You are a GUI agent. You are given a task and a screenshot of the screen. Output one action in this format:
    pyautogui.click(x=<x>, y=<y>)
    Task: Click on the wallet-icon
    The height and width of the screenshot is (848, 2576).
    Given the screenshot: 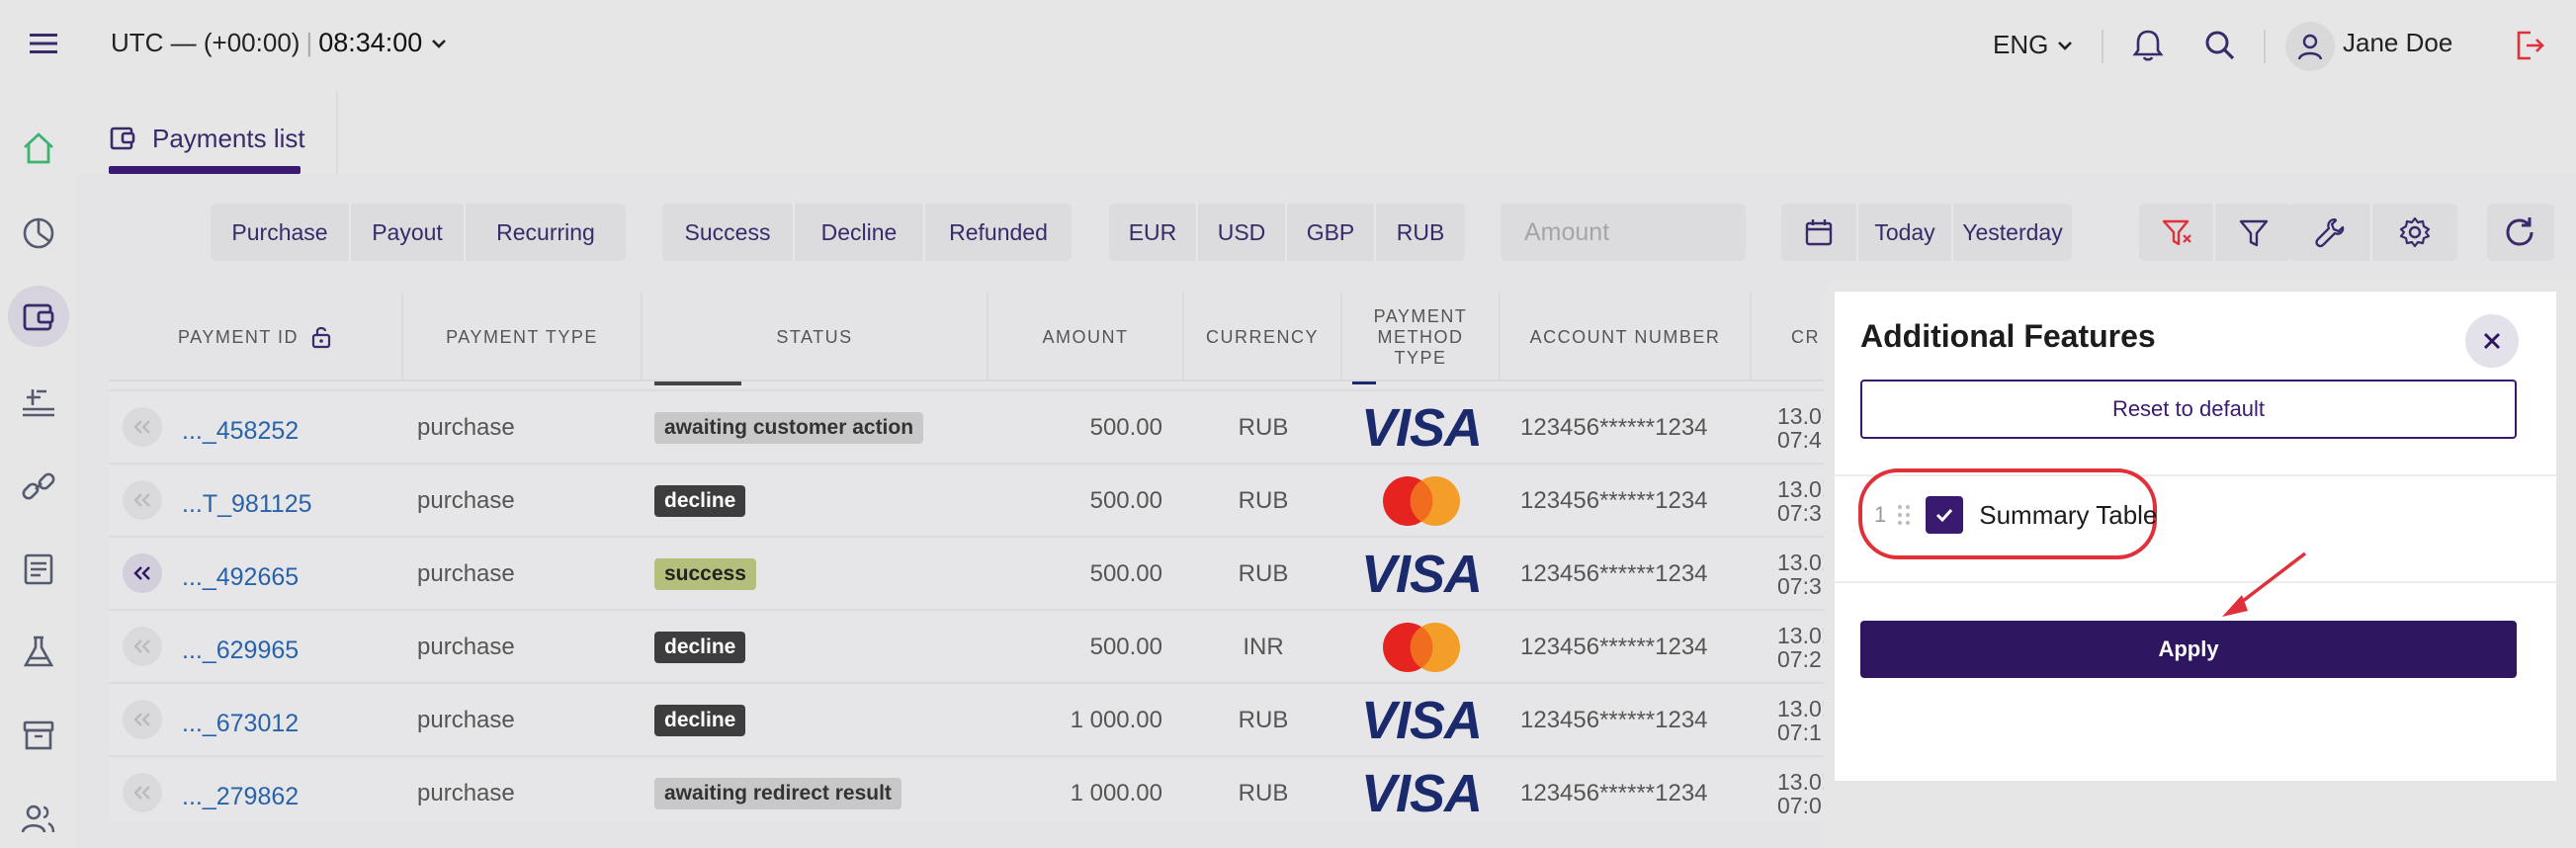 What is the action you would take?
    pyautogui.click(x=38, y=316)
    